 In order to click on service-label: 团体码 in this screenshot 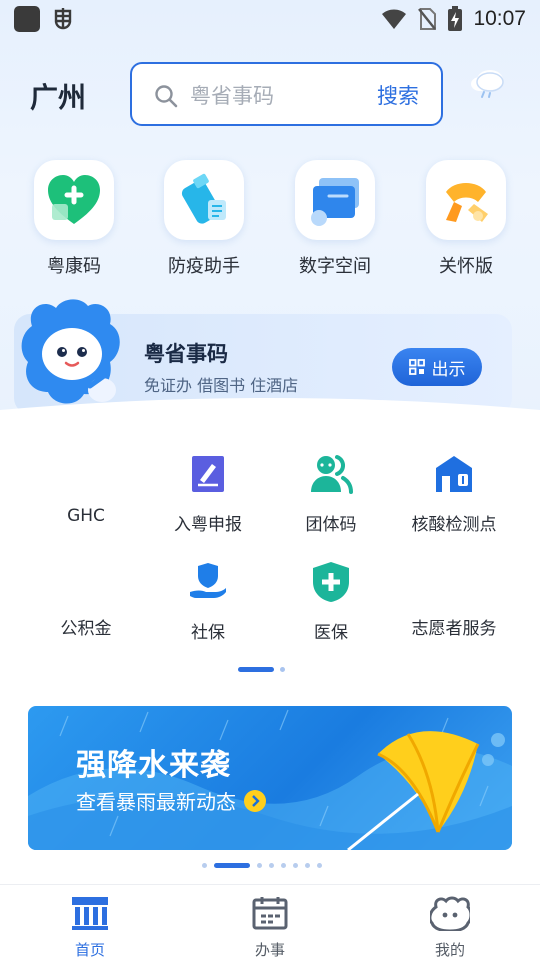, I will do `click(331, 525)`.